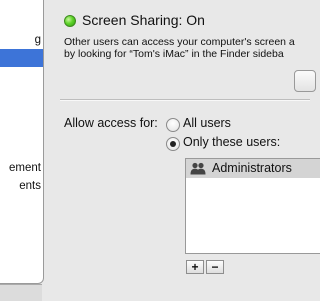 The width and height of the screenshot is (320, 301). Describe the element at coordinates (195, 267) in the screenshot. I see `add-user-button: +` at that location.